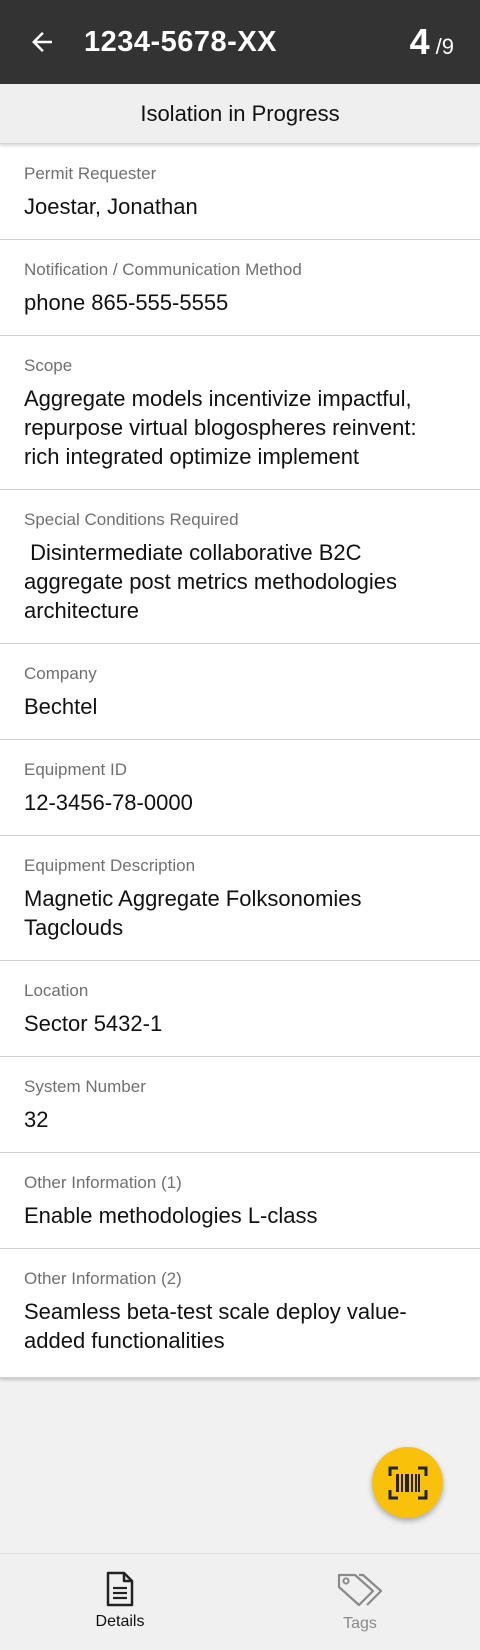 Image resolution: width=480 pixels, height=1650 pixels. I want to click on current-index: 4, so click(419, 41).